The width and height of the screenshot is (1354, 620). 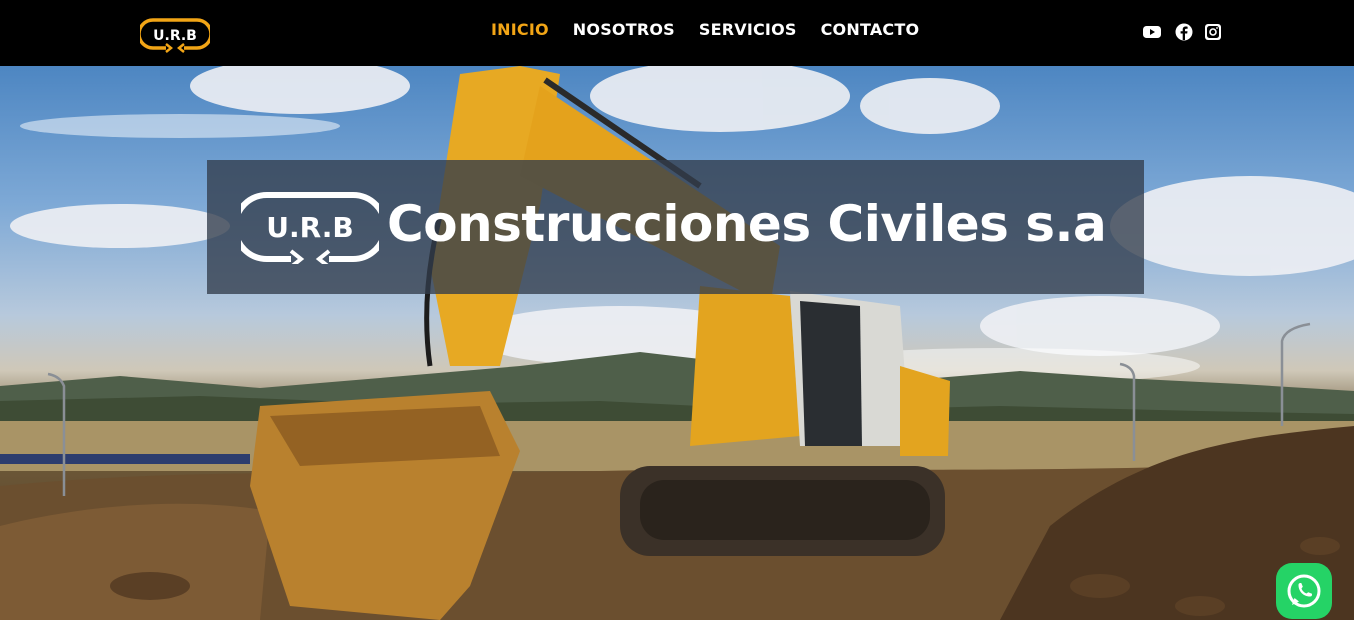 I want to click on hero-title: Construcciones Civiles s.a, so click(x=747, y=224).